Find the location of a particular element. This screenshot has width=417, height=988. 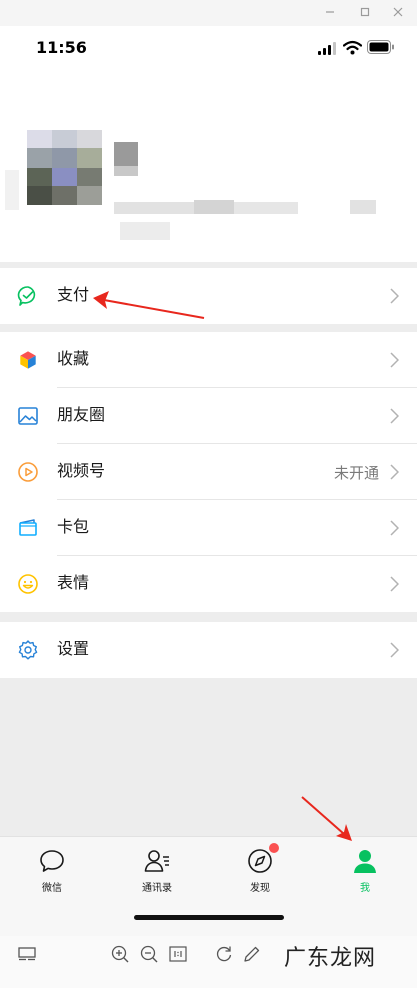

layout-icon is located at coordinates (27, 954).